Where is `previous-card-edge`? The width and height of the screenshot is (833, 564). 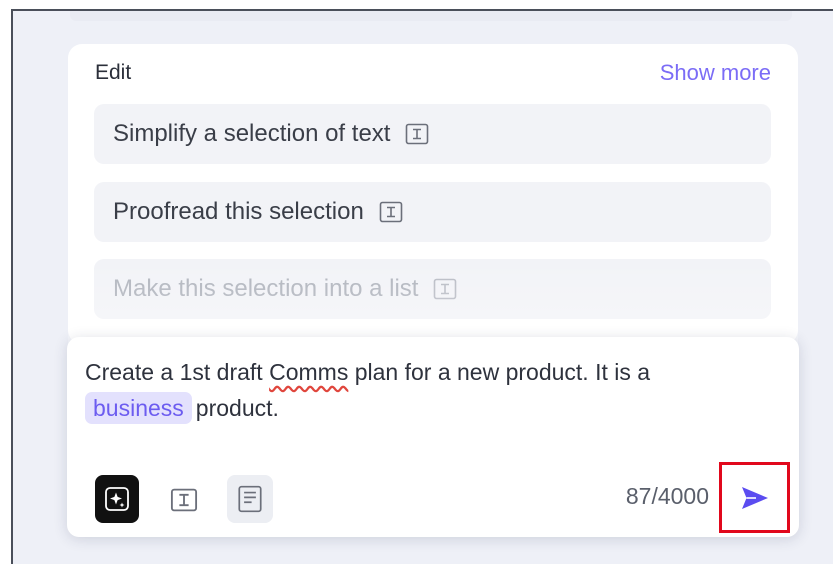
previous-card-edge is located at coordinates (431, 16).